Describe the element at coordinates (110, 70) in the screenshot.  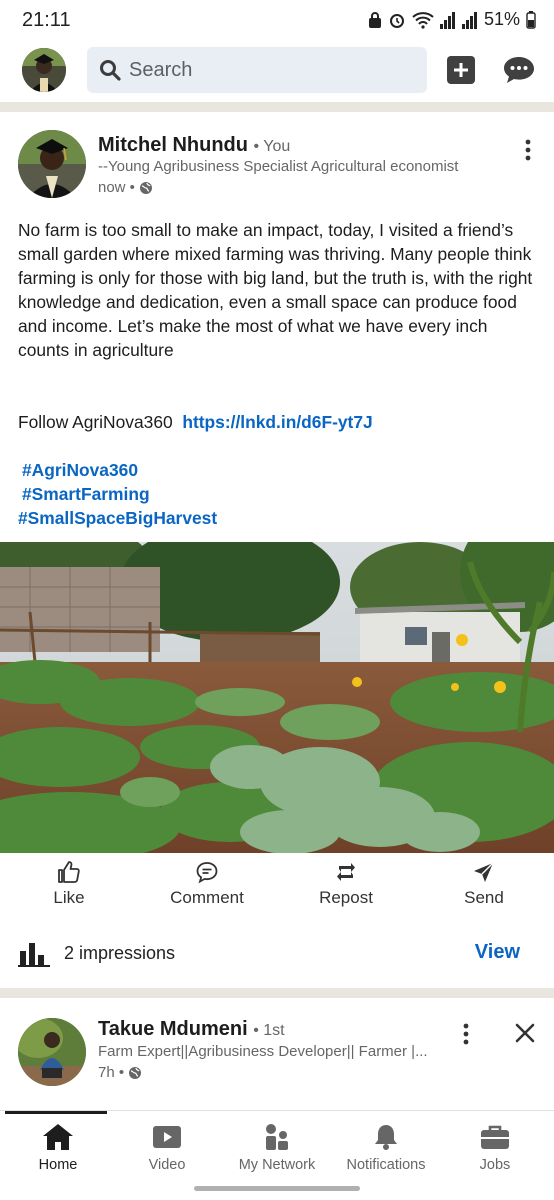
I see `search-icon` at that location.